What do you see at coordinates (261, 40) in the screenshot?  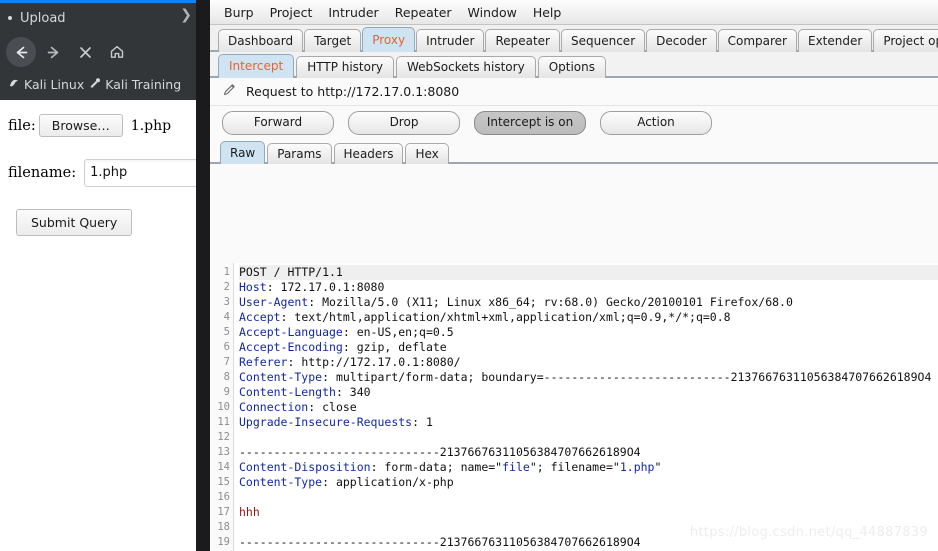 I see `tab-dashboard: Dashboard` at bounding box center [261, 40].